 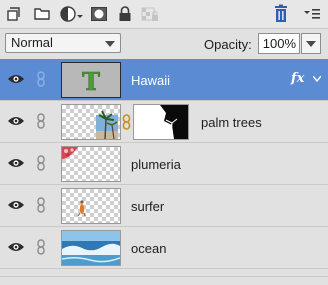 What do you see at coordinates (91, 122) in the screenshot?
I see `layer-thumbnail-palm-trees` at bounding box center [91, 122].